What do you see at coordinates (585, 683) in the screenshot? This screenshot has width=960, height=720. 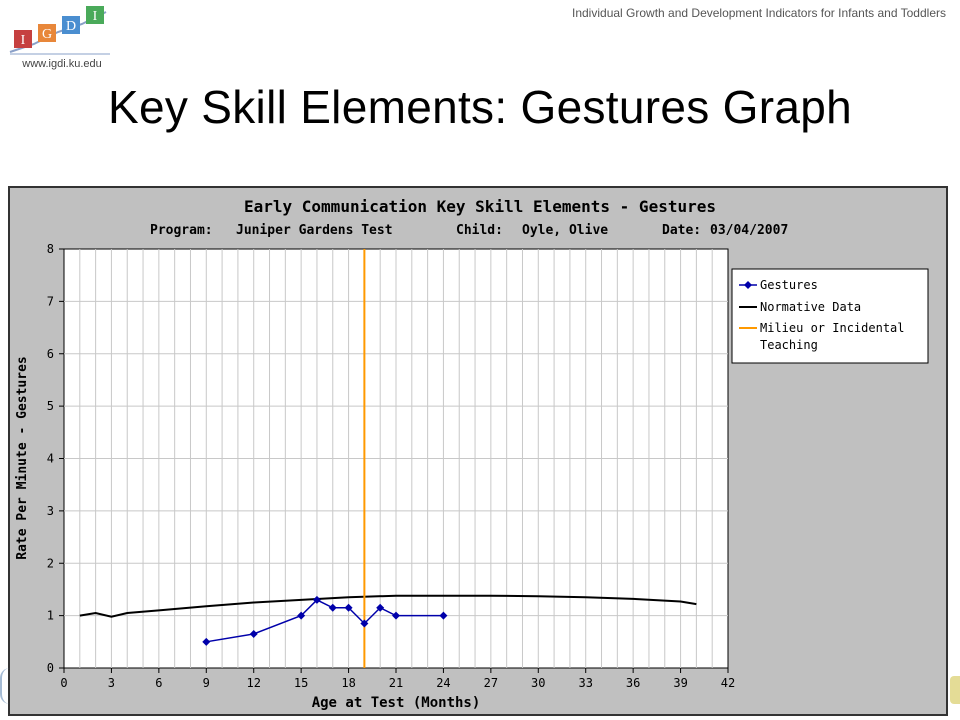 I see `x-tick-label: 33` at bounding box center [585, 683].